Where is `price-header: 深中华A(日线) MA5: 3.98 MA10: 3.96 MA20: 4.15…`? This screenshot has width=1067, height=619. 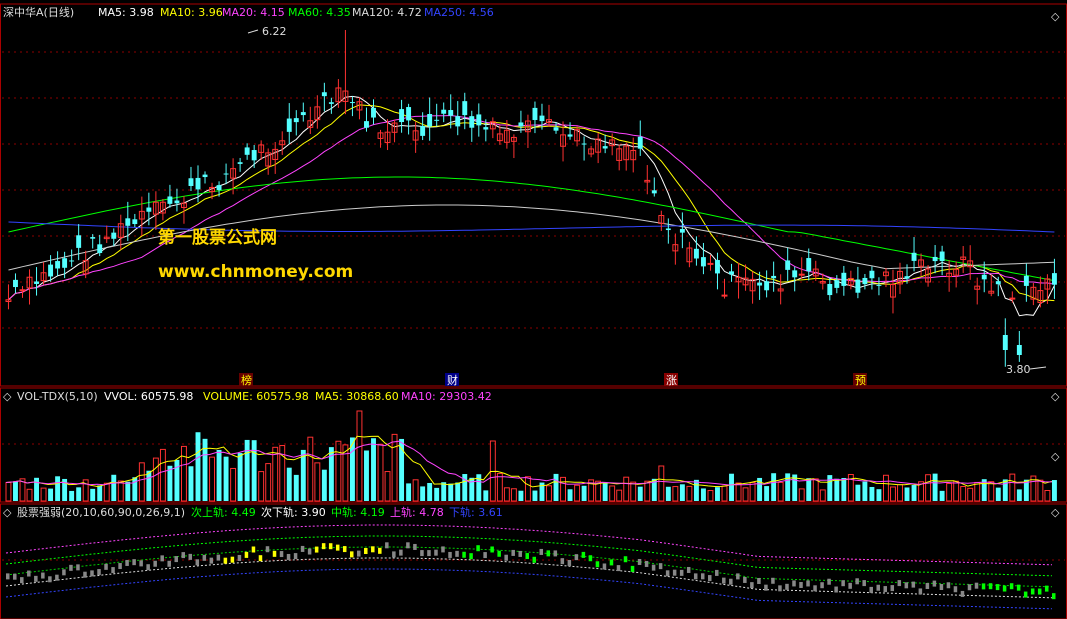
price-header: 深中华A(日线) MA5: 3.98 MA10: 3.96 MA20: 4.15… is located at coordinates (248, 12).